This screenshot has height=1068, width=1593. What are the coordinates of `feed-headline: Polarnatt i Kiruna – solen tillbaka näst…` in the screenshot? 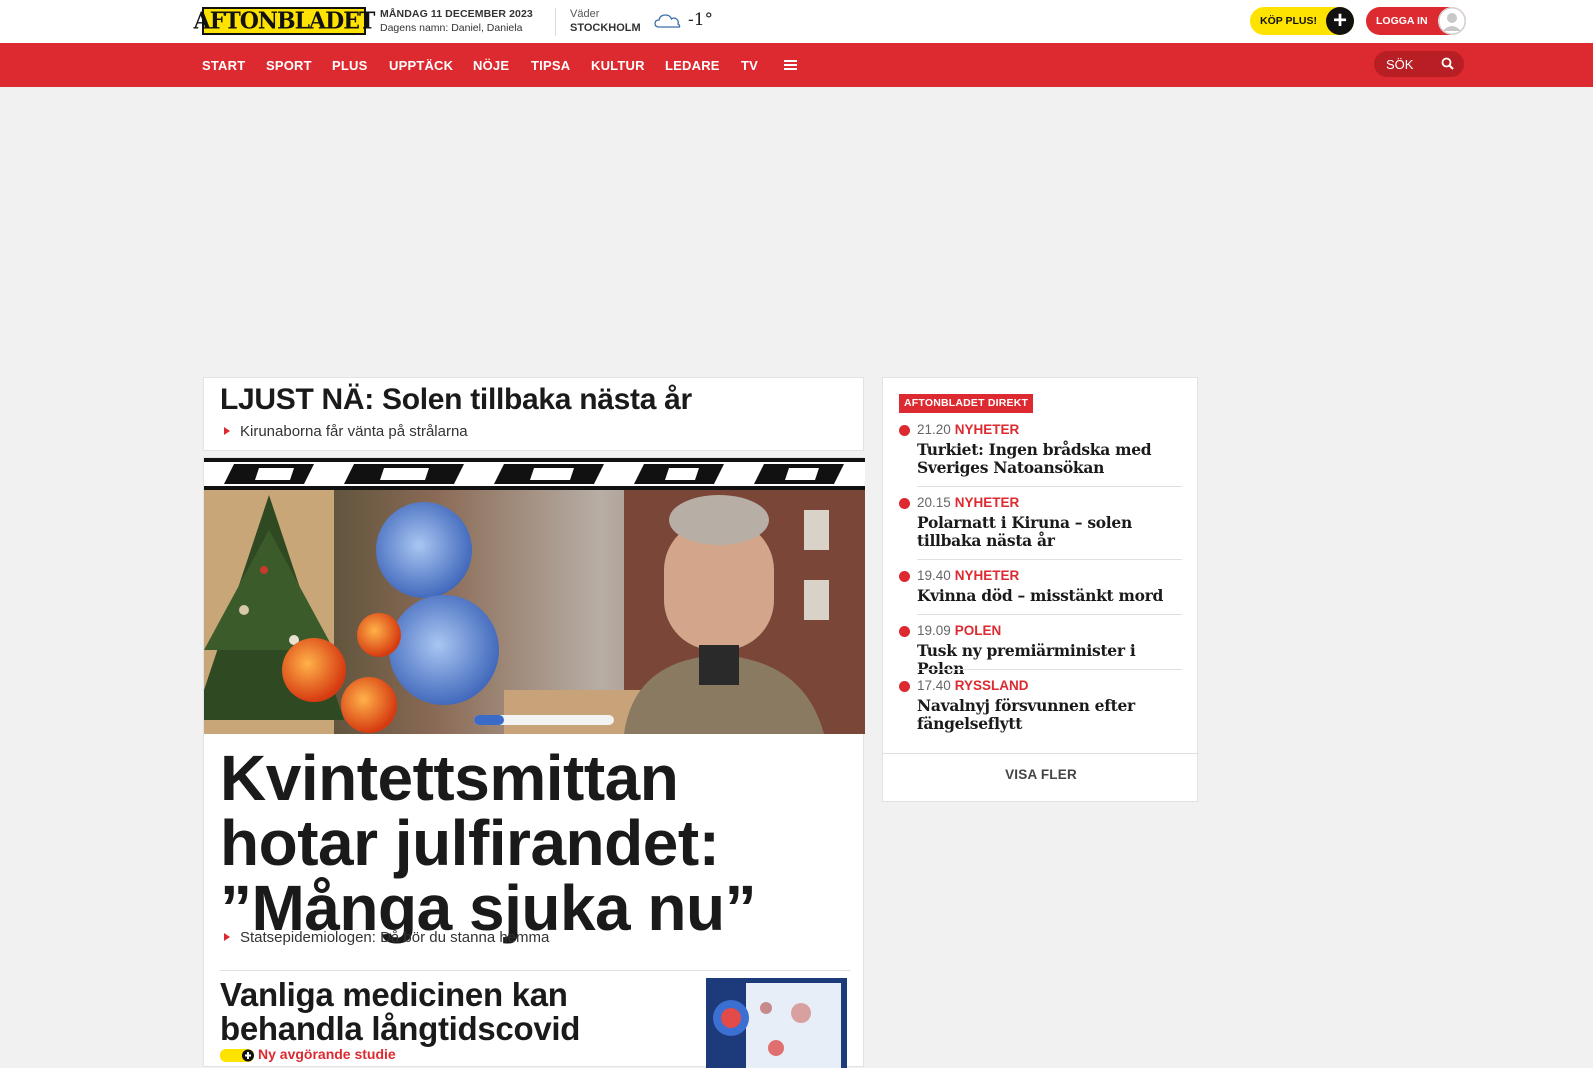 It's located at (1048, 532).